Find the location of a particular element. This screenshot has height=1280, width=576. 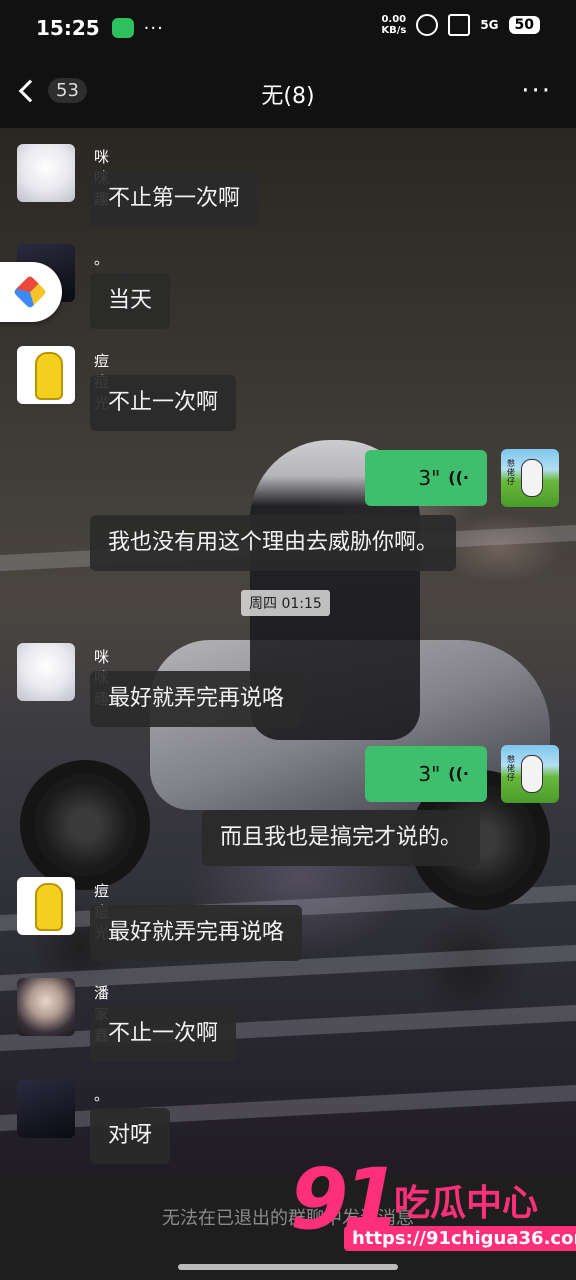

status-icons: 0.00 KB/s 5G 50 is located at coordinates (460, 25).